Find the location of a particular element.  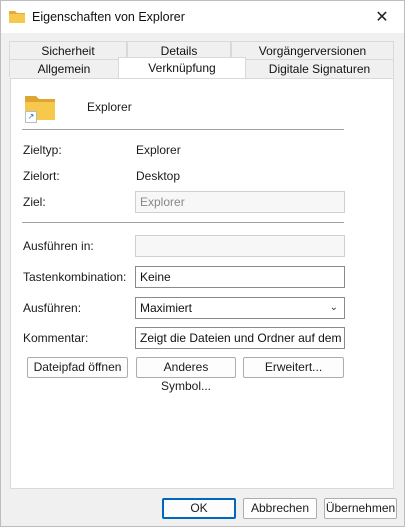

title-bar: Eigenschaften von Explorer ✕ is located at coordinates (202, 17).